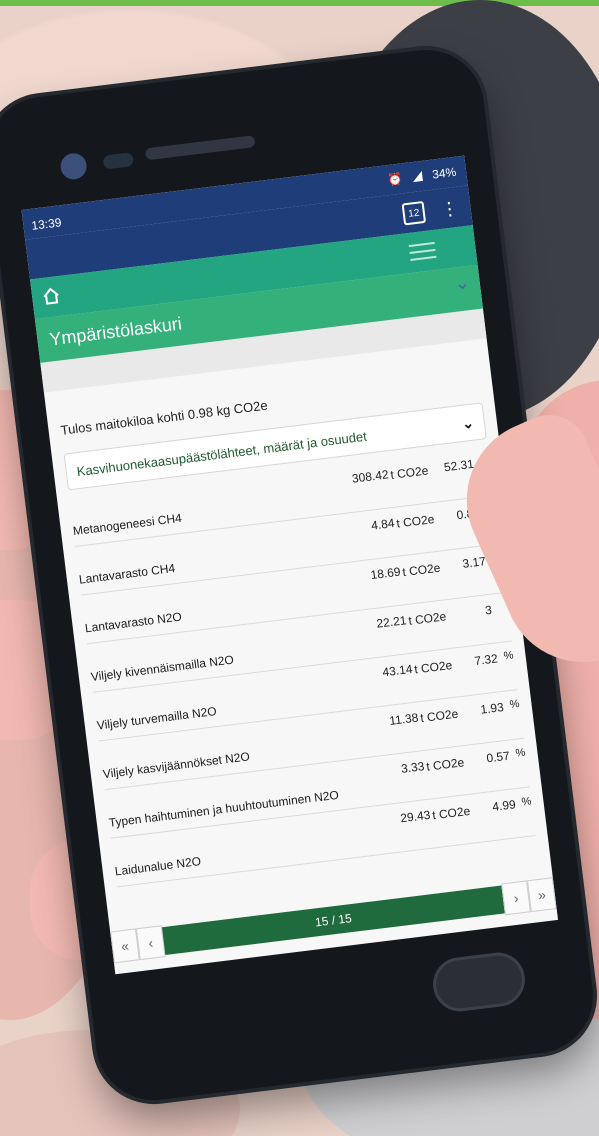 The image size is (599, 1136). What do you see at coordinates (516, 898) in the screenshot?
I see `next-page-button: ›` at bounding box center [516, 898].